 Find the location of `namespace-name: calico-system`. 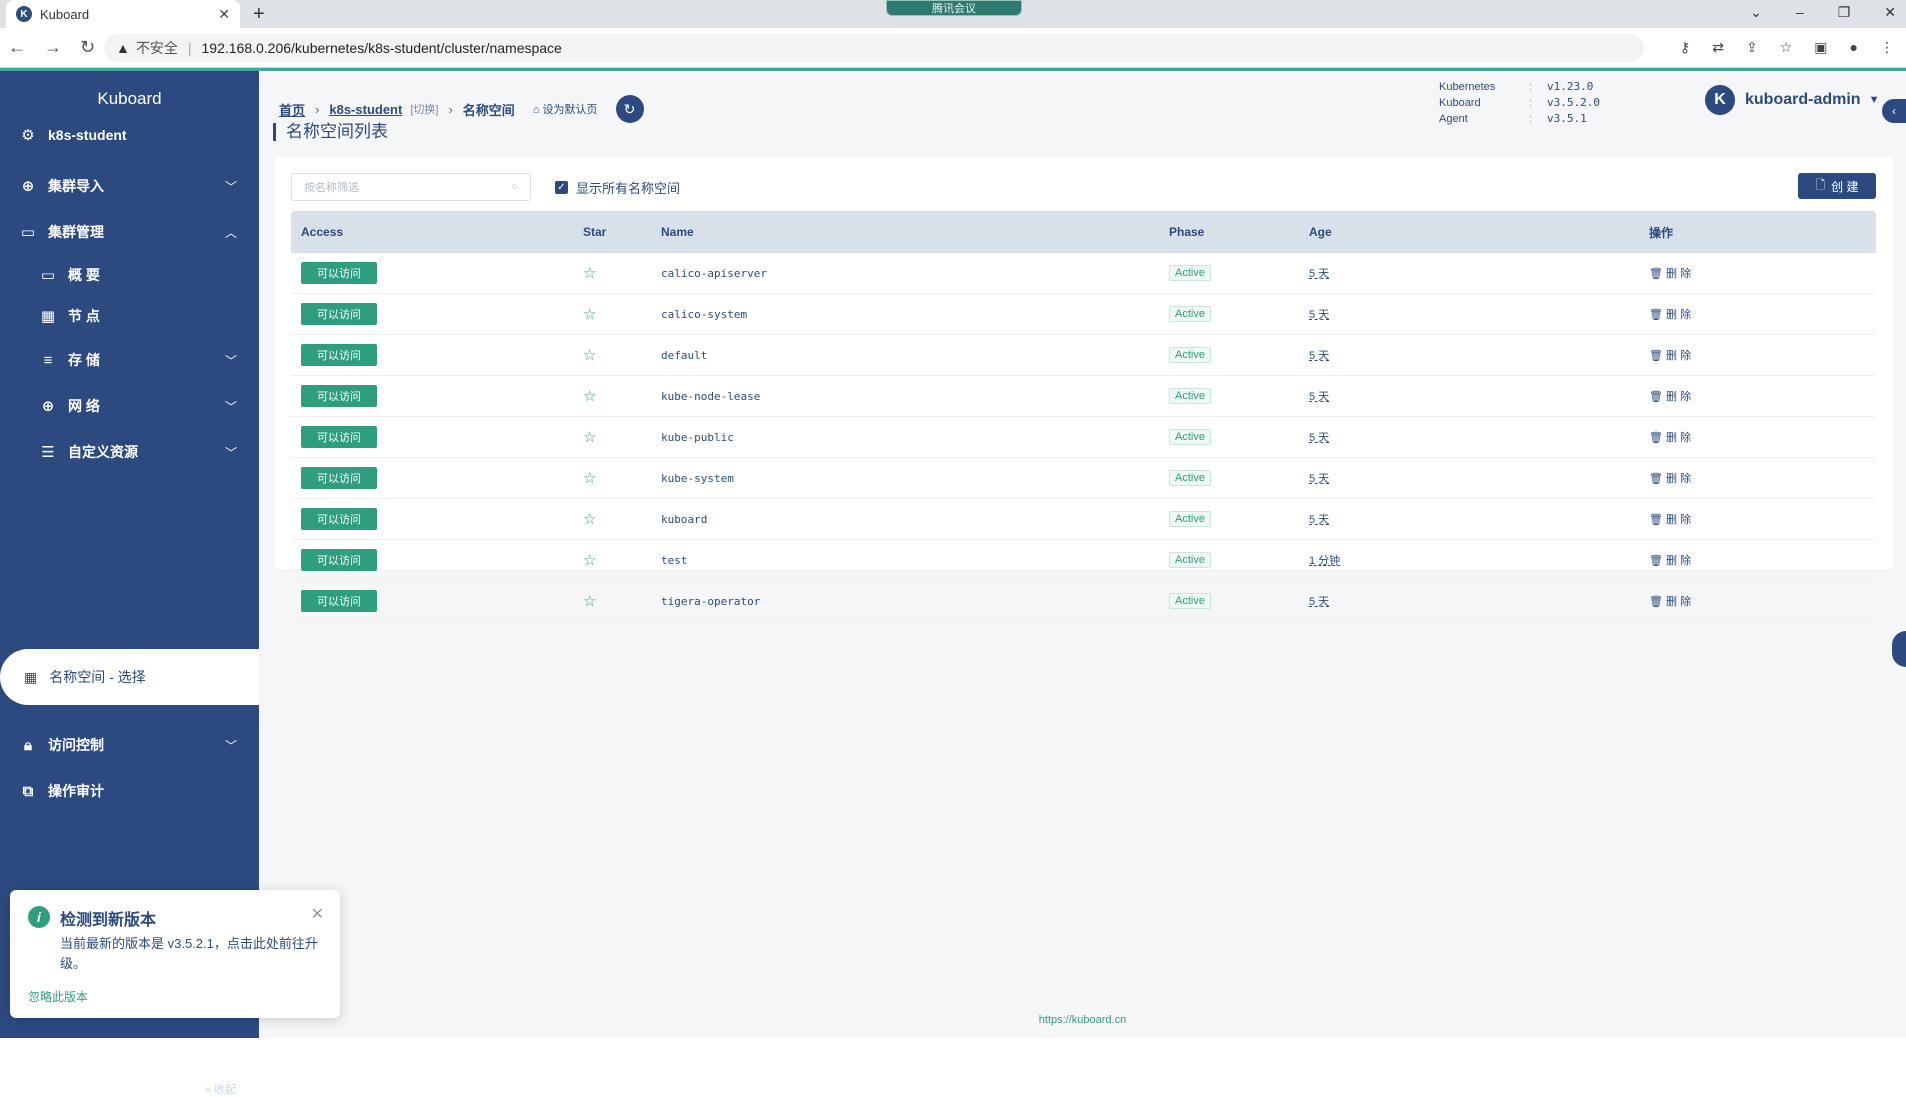

namespace-name: calico-system is located at coordinates (704, 314).